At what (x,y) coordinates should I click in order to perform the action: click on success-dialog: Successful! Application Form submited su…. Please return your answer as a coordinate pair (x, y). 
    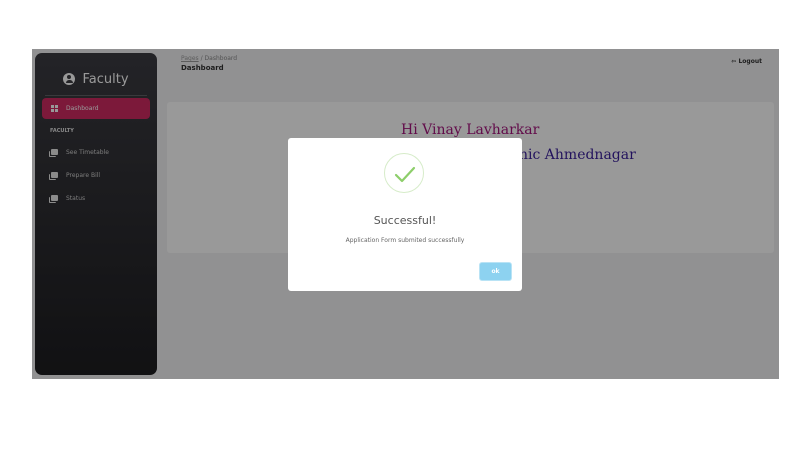
    Looking at the image, I should click on (405, 214).